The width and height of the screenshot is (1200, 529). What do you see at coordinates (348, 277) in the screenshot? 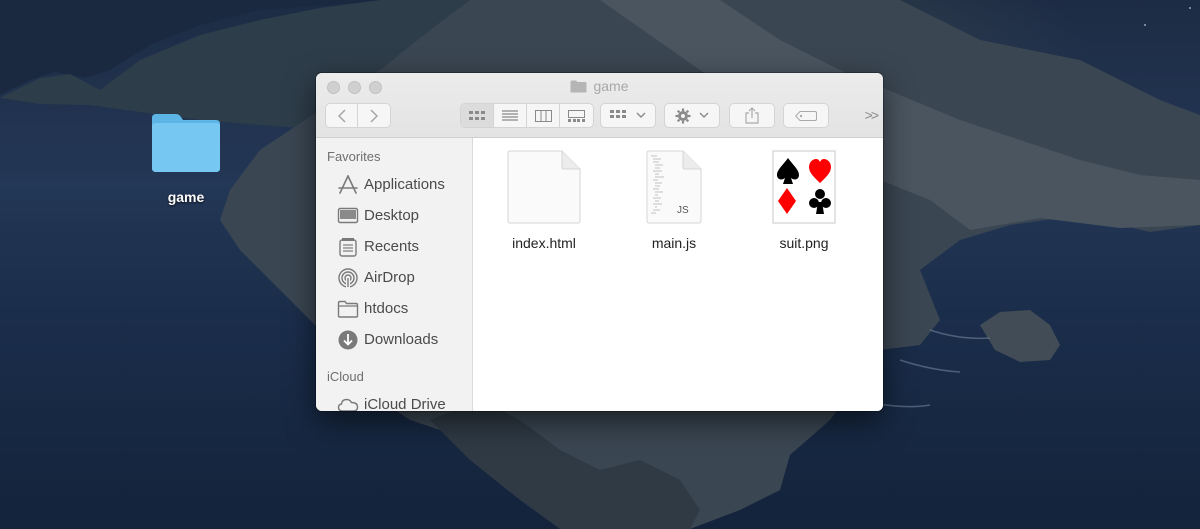
I see `airdrop-icon` at bounding box center [348, 277].